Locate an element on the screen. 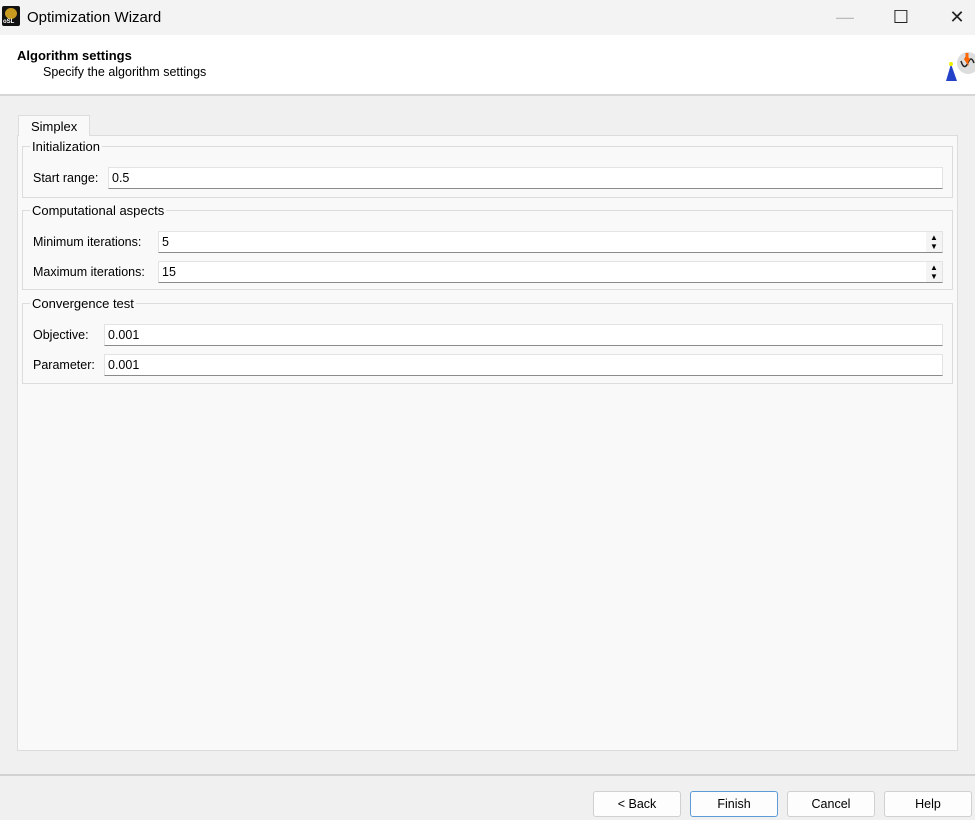 The image size is (975, 820). page-title: Algorithm settings is located at coordinates (74, 55).